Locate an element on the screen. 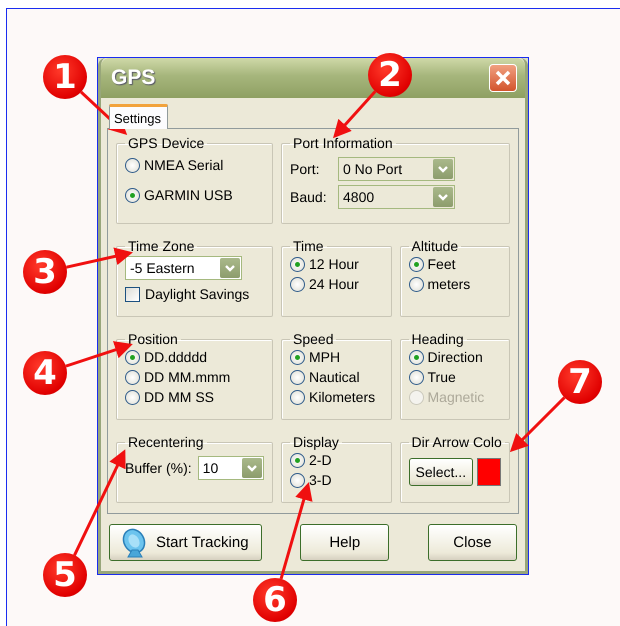 Image resolution: width=620 pixels, height=626 pixels. satellite-dish-icon is located at coordinates (135, 543).